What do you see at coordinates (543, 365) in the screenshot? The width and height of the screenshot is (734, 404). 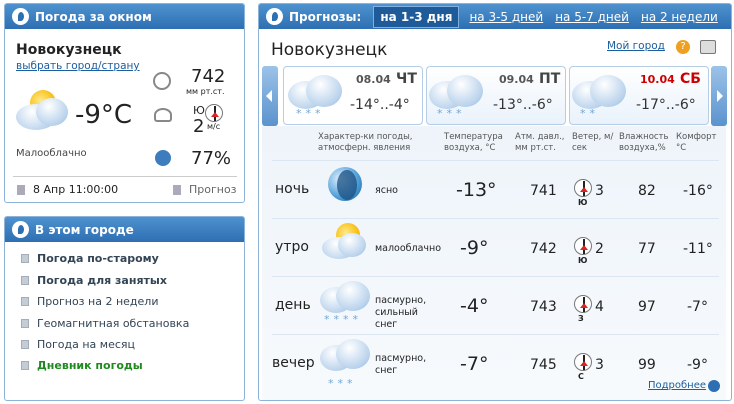 I see `row-pressure: 745` at bounding box center [543, 365].